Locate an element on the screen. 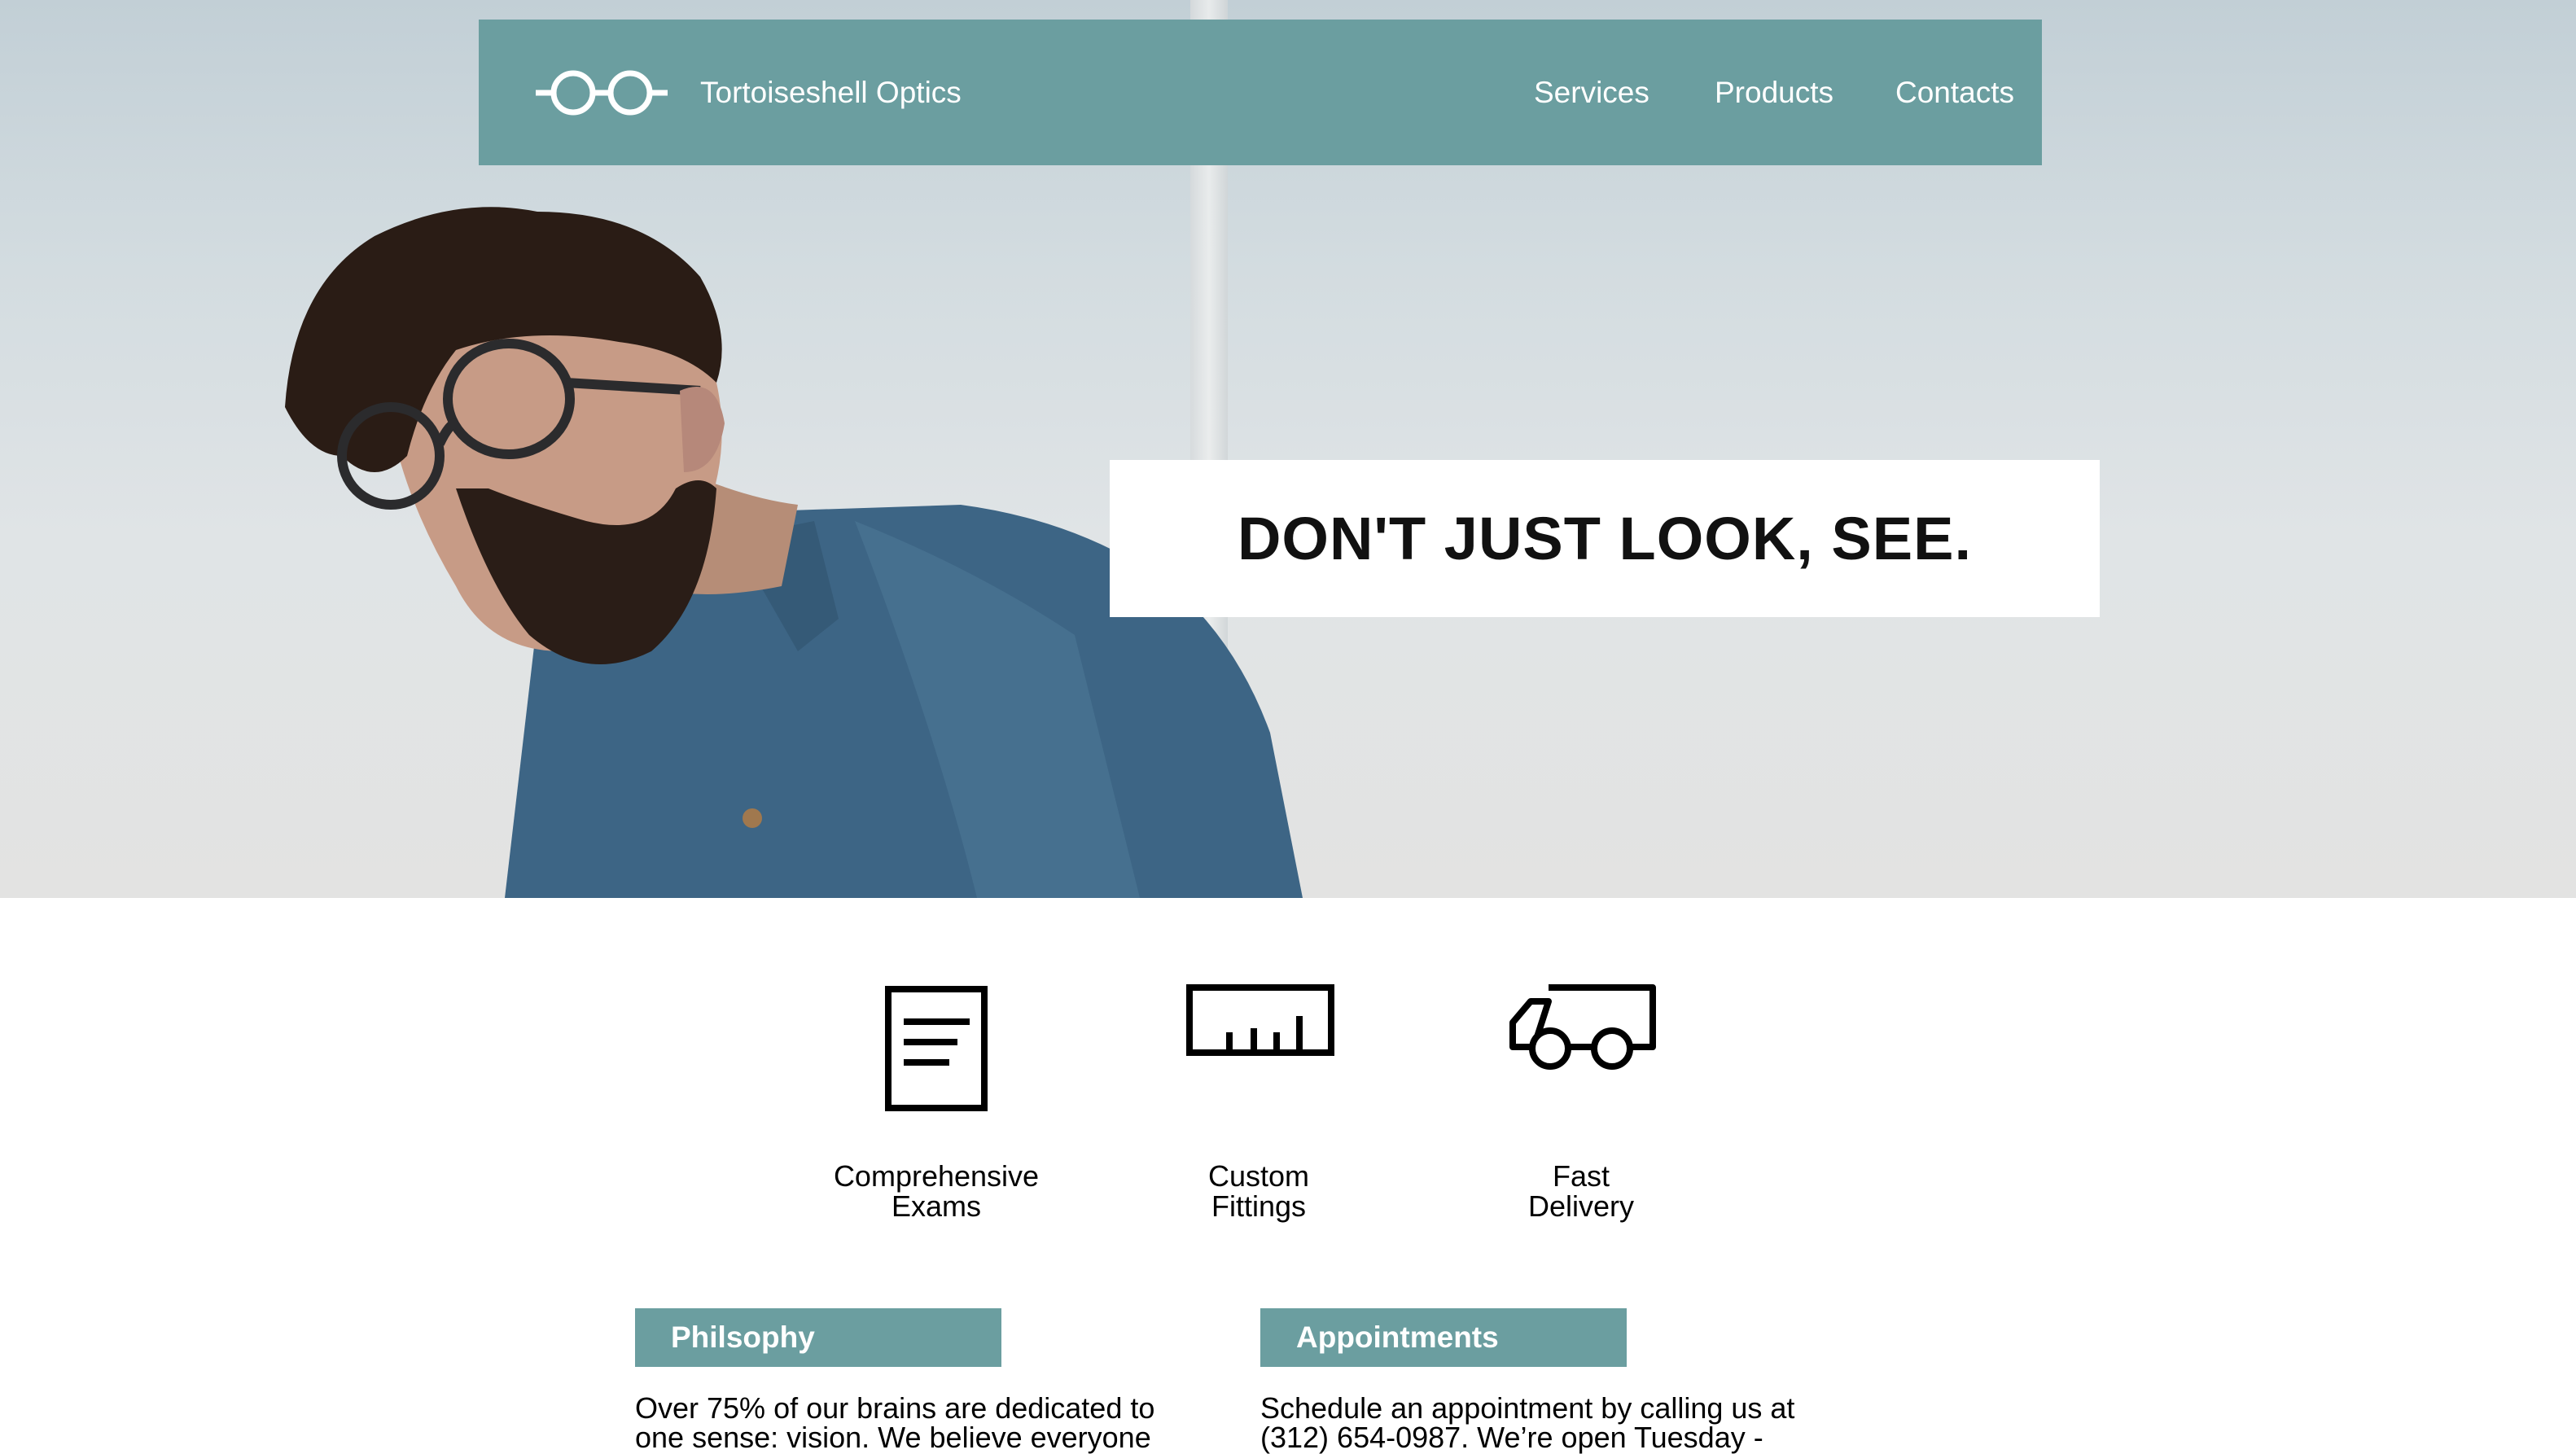 This screenshot has height=1454, width=2576. philosophy-line1: Over 75% of our brains are dedicated to is located at coordinates (895, 1408).